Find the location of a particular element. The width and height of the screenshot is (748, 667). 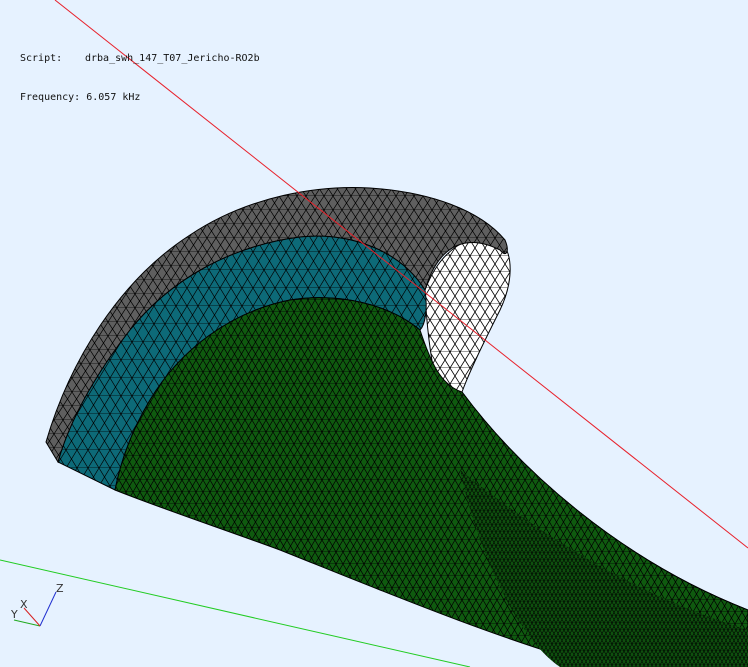

z-axis-label: Z is located at coordinates (60, 588).